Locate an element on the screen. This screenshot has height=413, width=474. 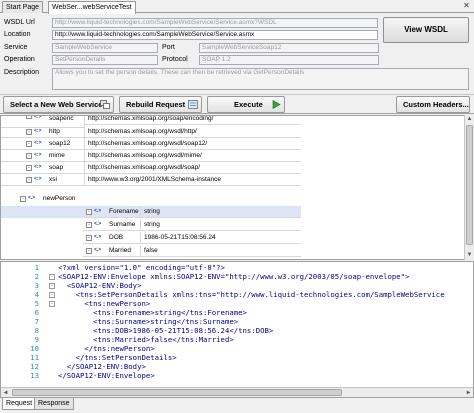
namespace-uri: http://schemas.xmlsoap.org/wsdl/http/ is located at coordinates (193, 132).